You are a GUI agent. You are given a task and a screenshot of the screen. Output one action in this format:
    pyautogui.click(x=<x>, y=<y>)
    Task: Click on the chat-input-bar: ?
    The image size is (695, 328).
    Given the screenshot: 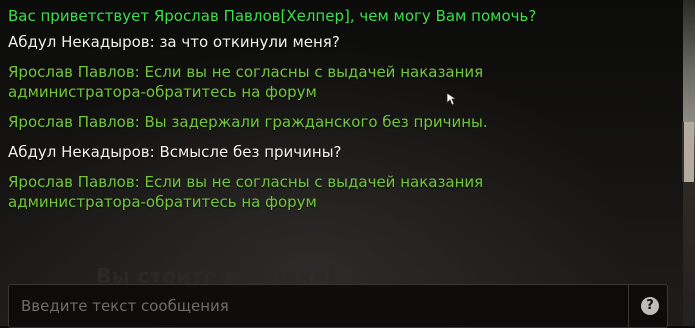 What is the action you would take?
    pyautogui.click(x=338, y=306)
    